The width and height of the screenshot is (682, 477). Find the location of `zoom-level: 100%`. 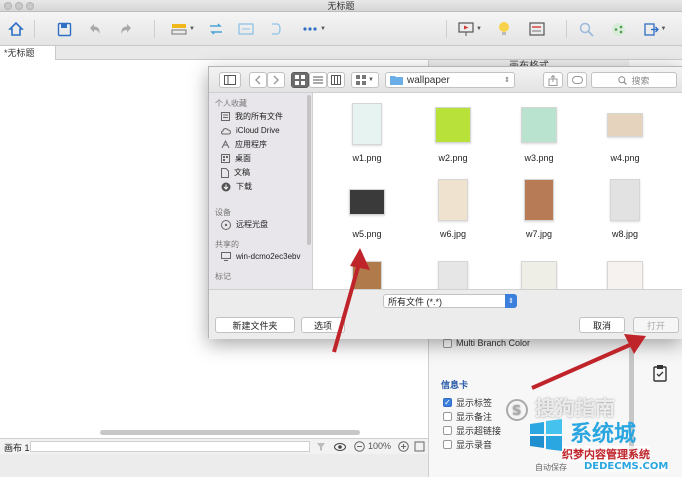

zoom-level: 100% is located at coordinates (380, 446).